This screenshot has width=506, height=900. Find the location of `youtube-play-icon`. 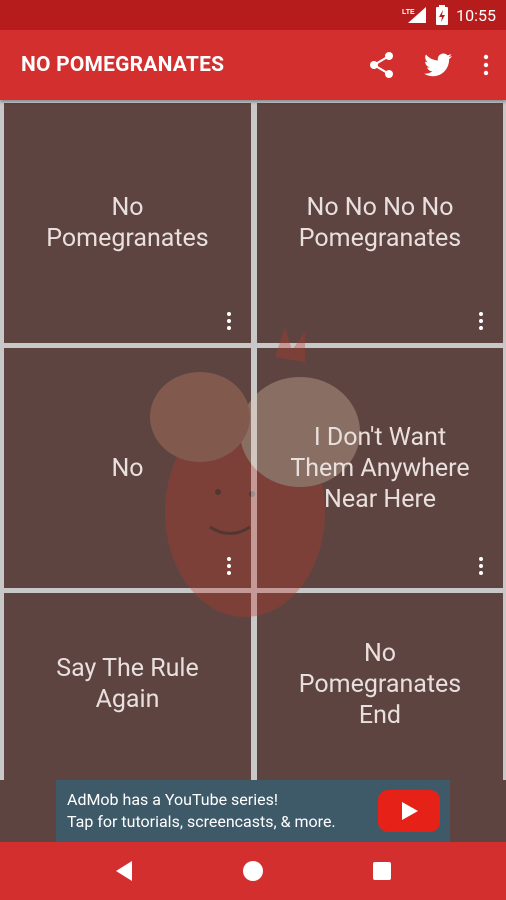

youtube-play-icon is located at coordinates (409, 811).